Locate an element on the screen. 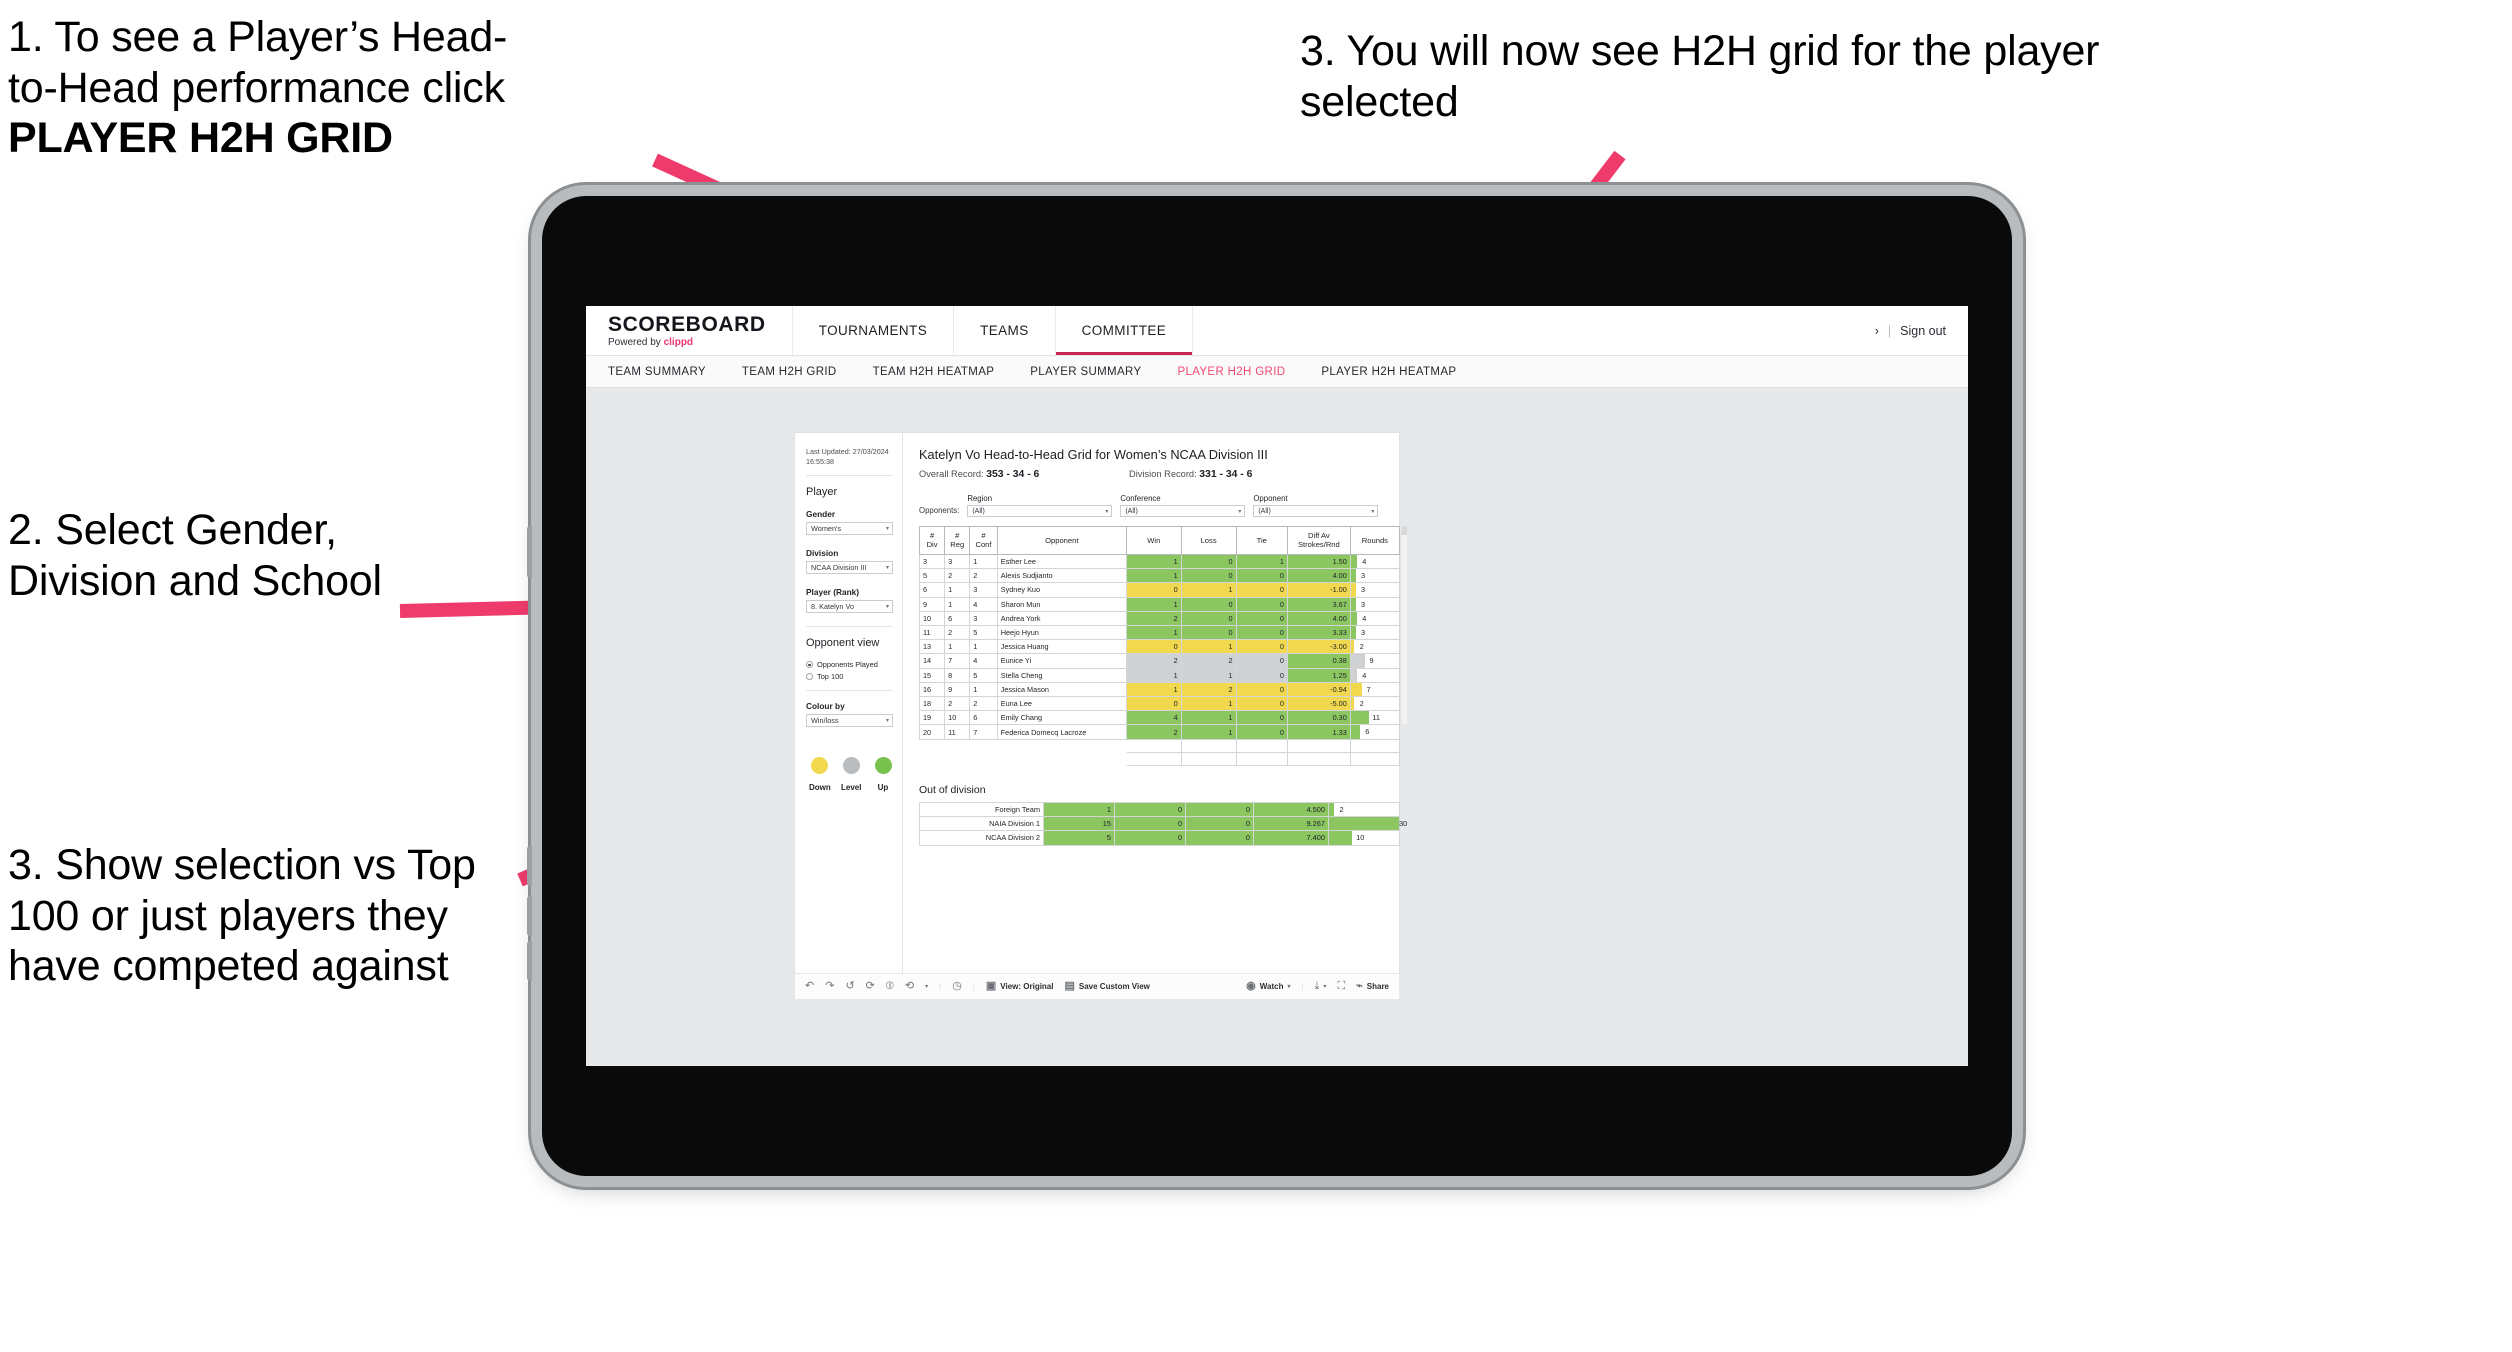 Image resolution: width=2512 pixels, height=1352 pixels. cell-rounds: 4 is located at coordinates (1375, 618).